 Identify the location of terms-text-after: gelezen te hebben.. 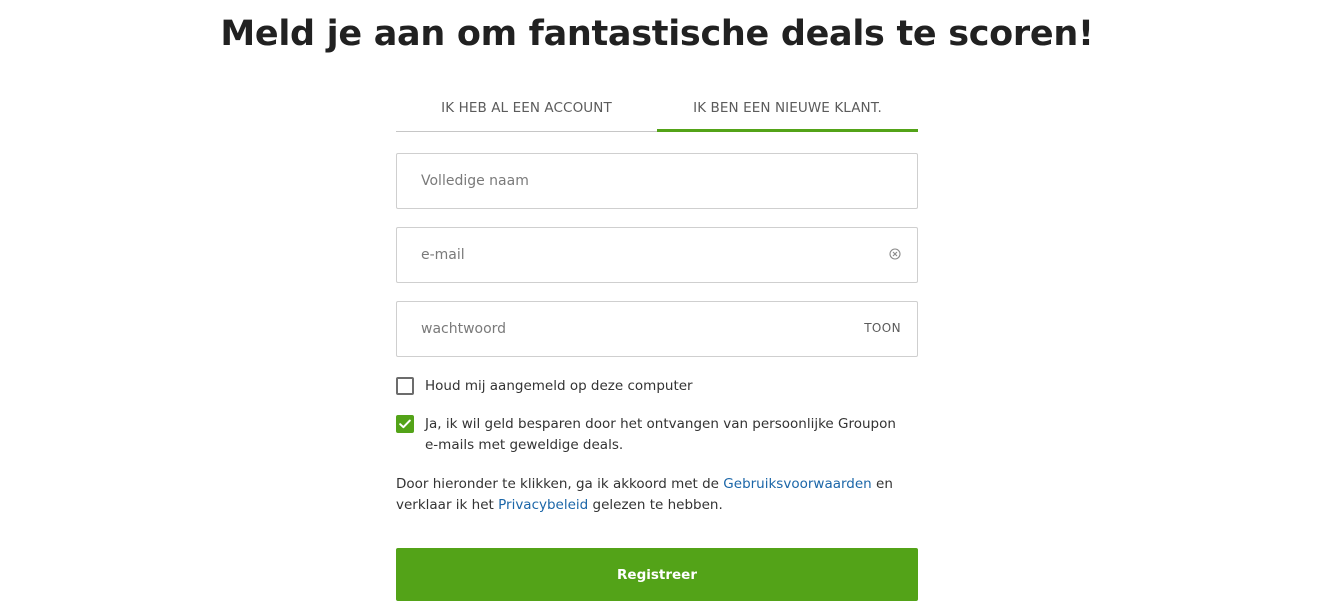
(655, 505).